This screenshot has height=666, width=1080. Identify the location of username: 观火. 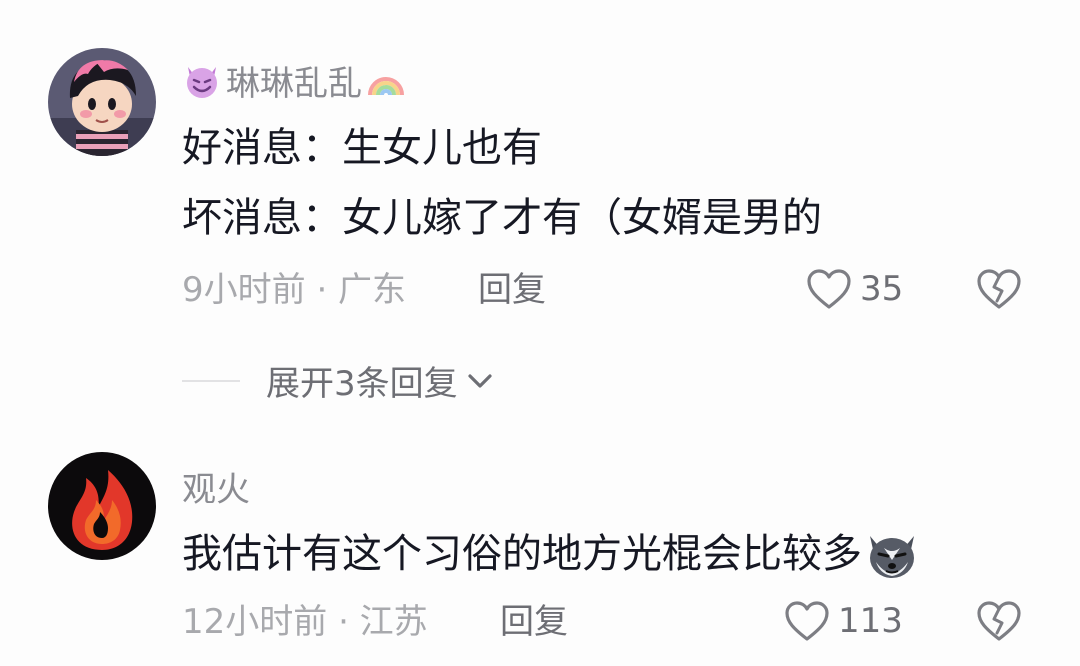
(216, 486).